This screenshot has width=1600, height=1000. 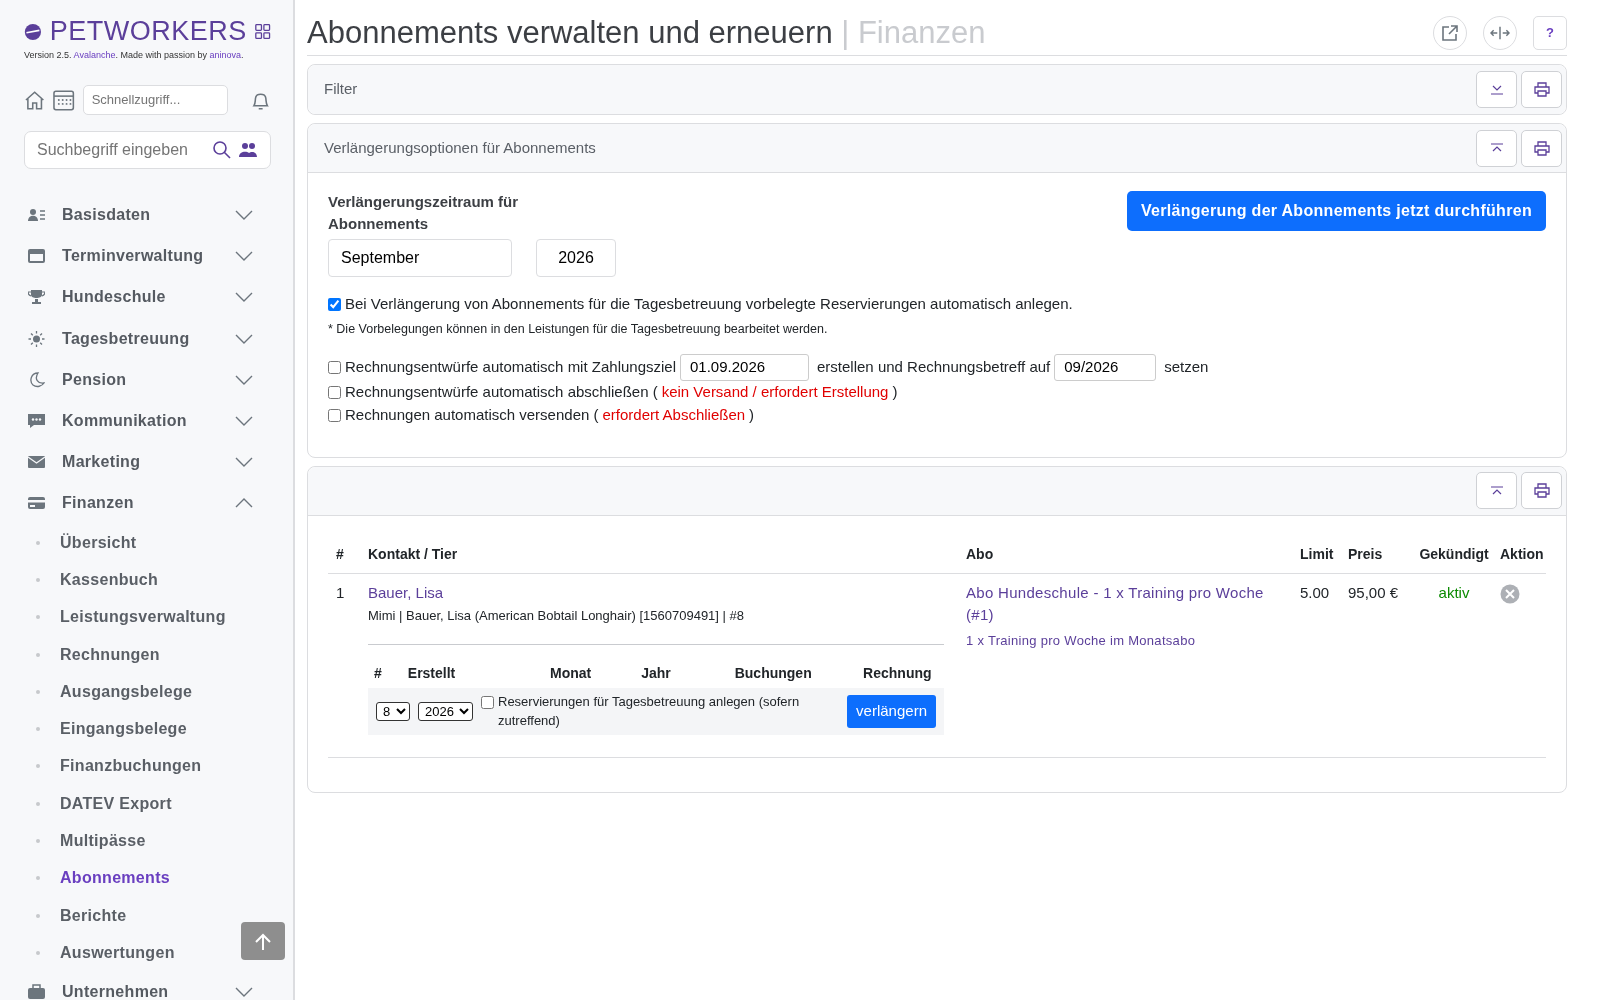 I want to click on panel-title: Filter, so click(x=341, y=89).